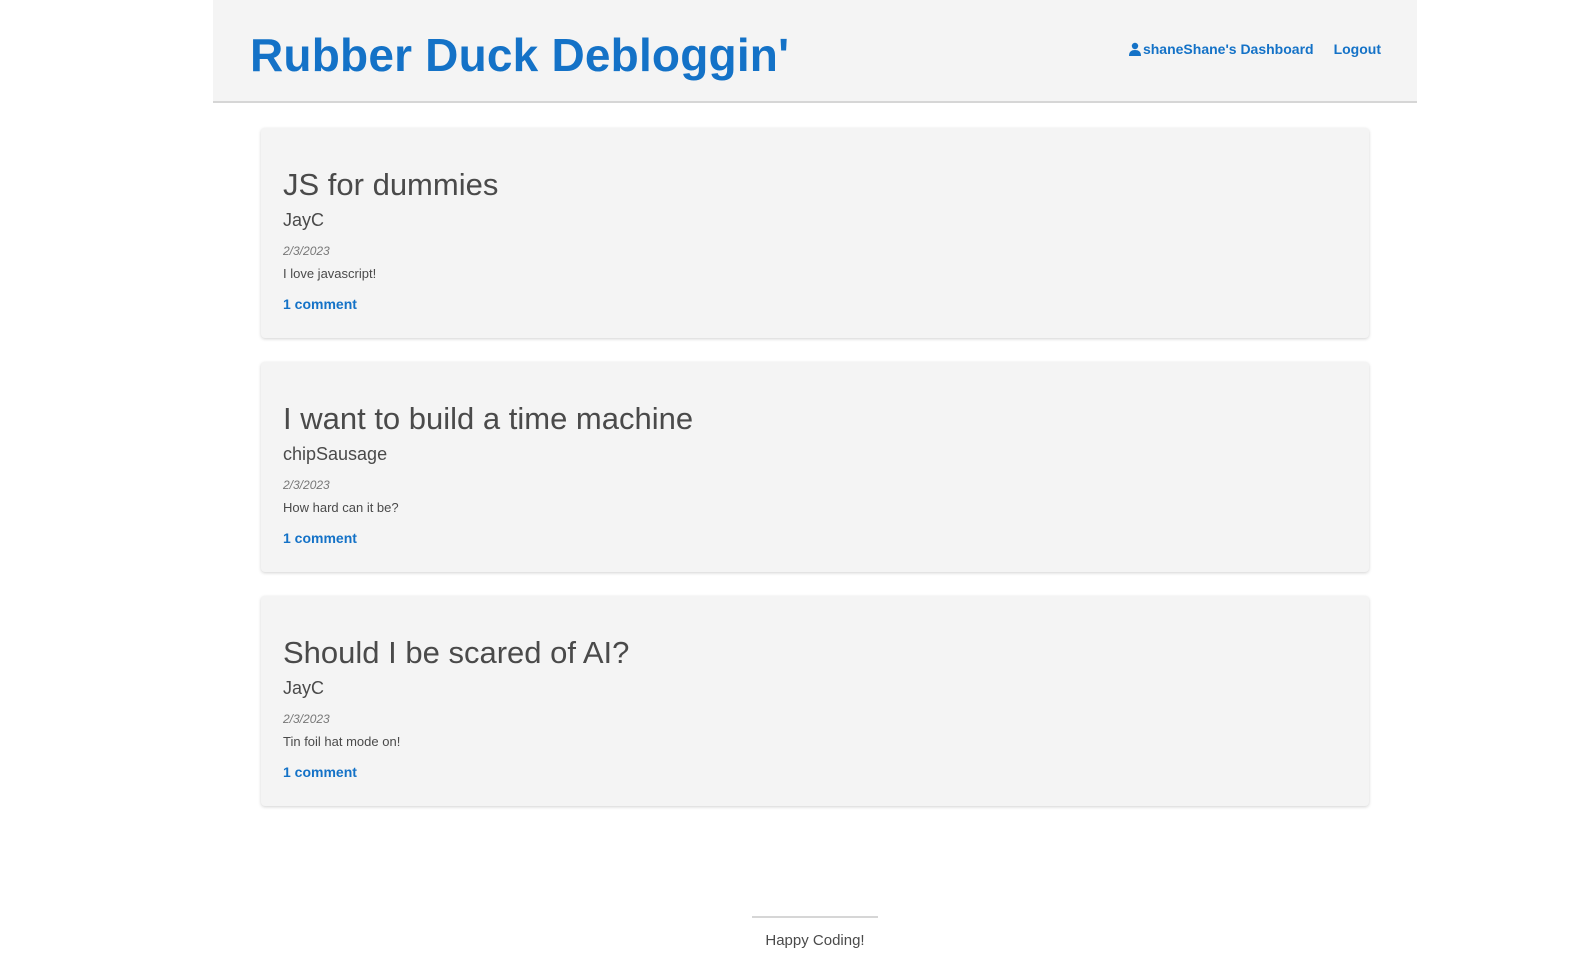 This screenshot has height=954, width=1590. I want to click on user-icon, so click(1134, 49).